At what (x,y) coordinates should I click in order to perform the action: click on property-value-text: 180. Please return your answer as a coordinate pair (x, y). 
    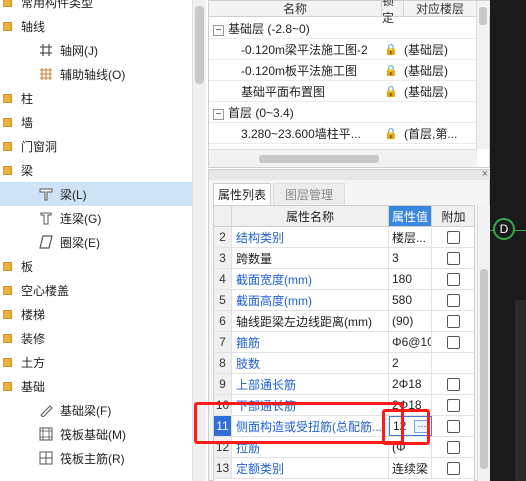
    Looking at the image, I should click on (402, 279).